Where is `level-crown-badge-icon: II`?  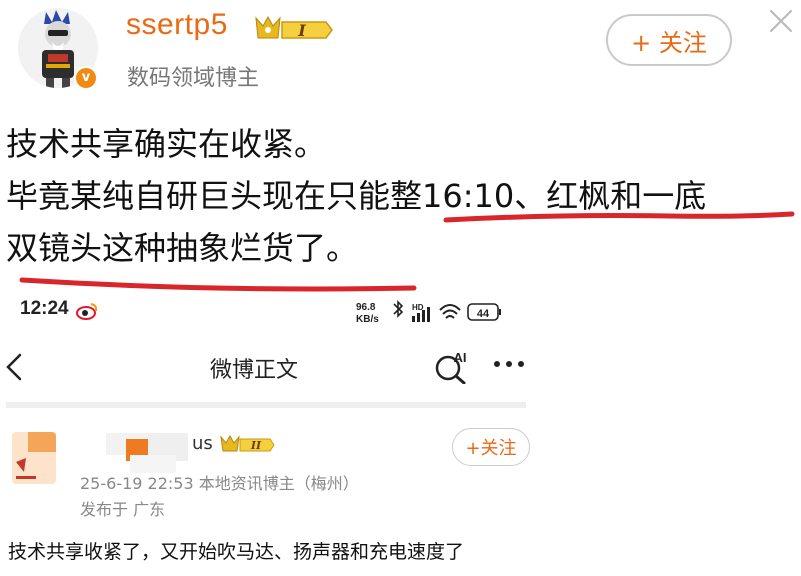 level-crown-badge-icon: II is located at coordinates (247, 443).